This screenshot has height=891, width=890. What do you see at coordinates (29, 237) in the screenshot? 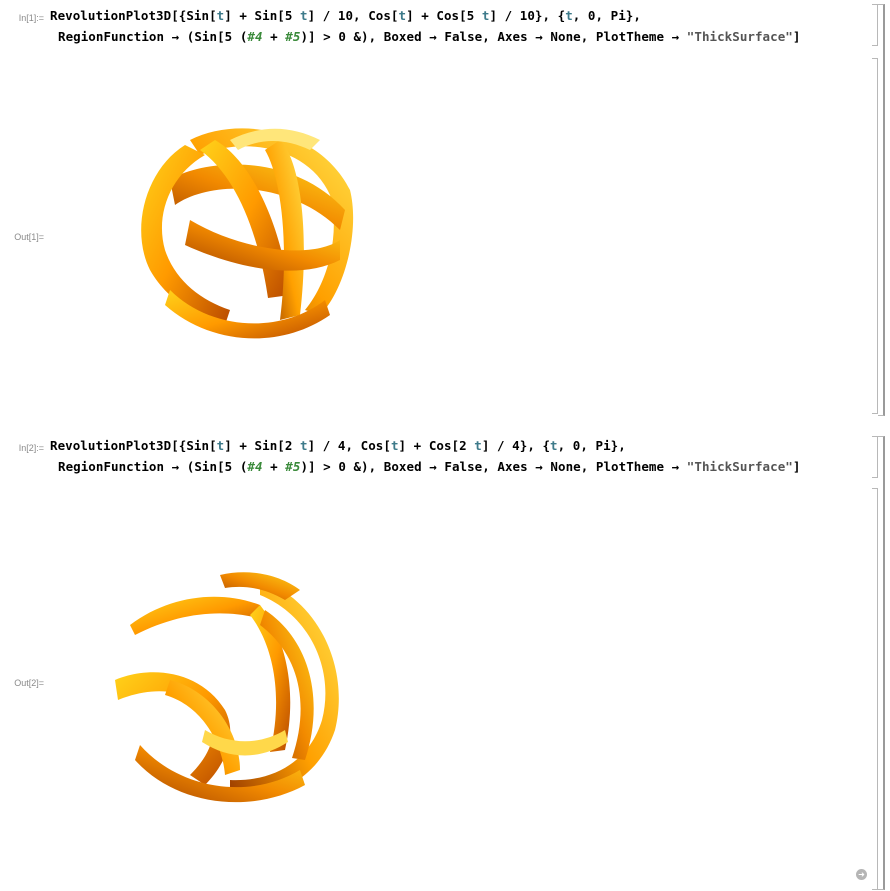
I see `output-label: Out[1]=` at bounding box center [29, 237].